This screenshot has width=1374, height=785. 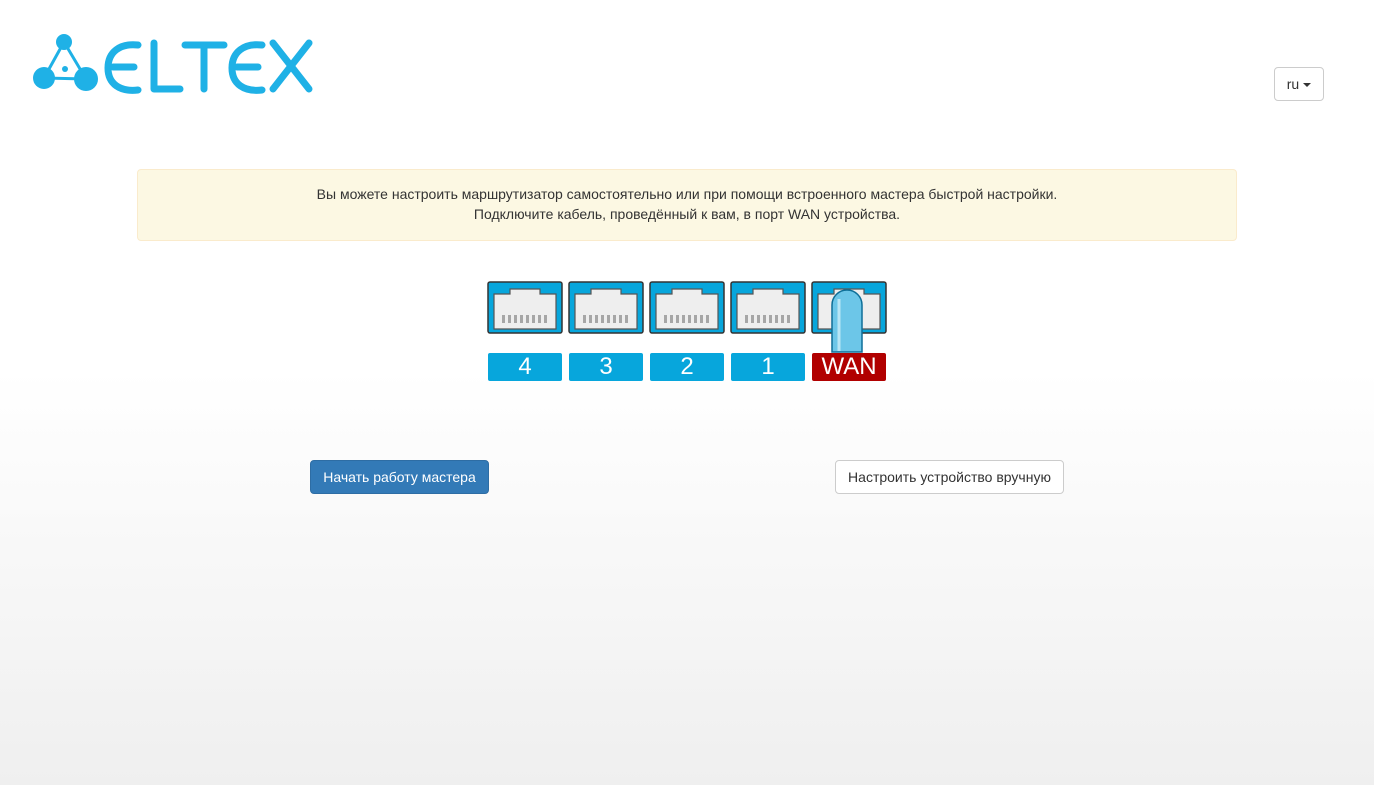 I want to click on port-lan-3: 3, so click(x=606, y=332).